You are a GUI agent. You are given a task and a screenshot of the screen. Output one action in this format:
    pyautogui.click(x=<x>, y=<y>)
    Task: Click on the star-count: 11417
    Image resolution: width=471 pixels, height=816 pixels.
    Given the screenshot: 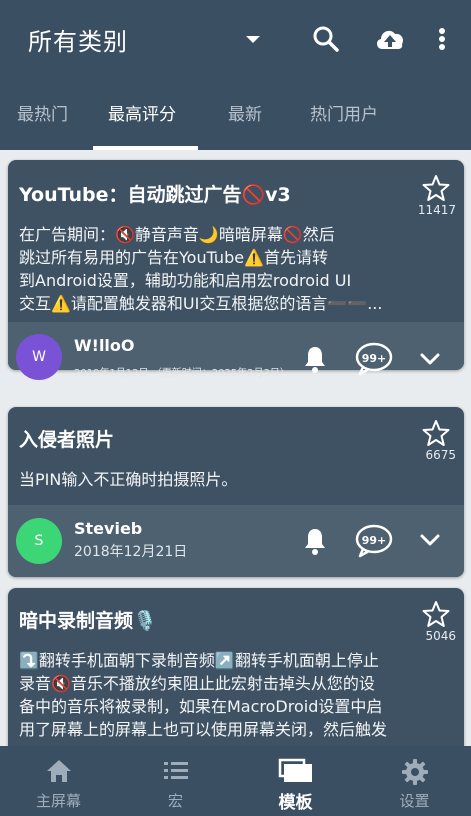 What is the action you would take?
    pyautogui.click(x=436, y=210)
    